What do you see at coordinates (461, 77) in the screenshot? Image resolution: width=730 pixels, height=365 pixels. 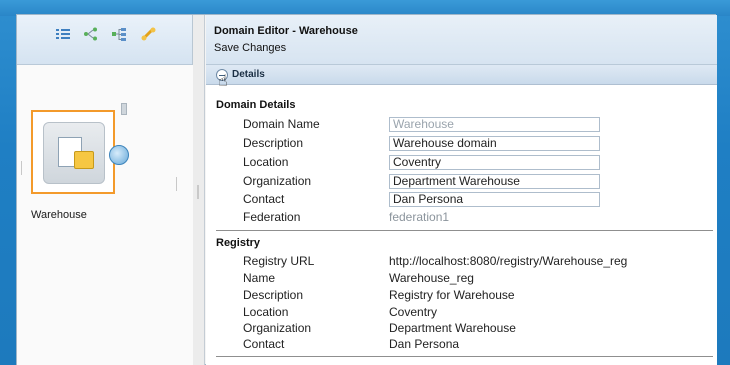 I see `details-section-header: Details ☝` at bounding box center [461, 77].